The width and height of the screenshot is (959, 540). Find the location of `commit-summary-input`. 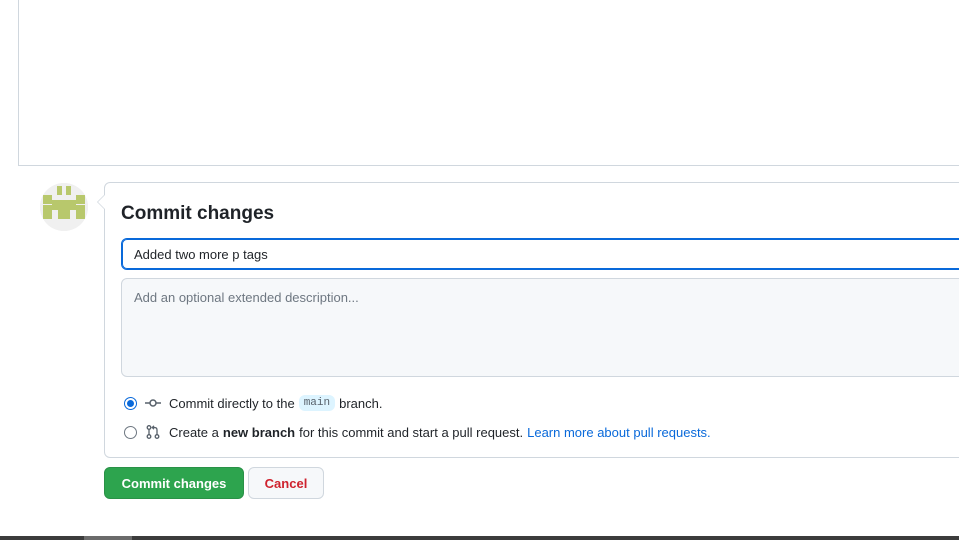

commit-summary-input is located at coordinates (540, 254).